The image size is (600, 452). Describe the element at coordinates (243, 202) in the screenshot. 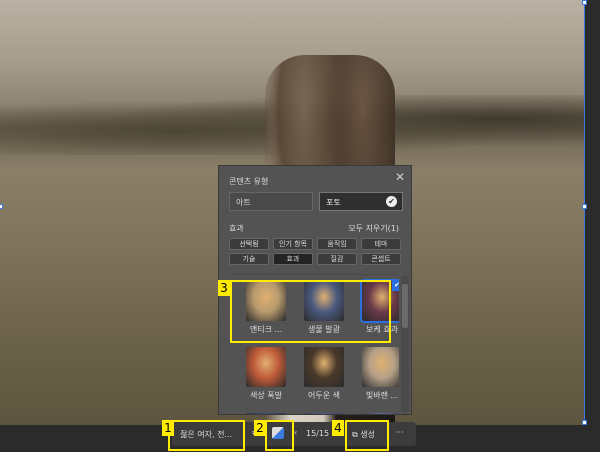

I see `type-label: 아트` at that location.